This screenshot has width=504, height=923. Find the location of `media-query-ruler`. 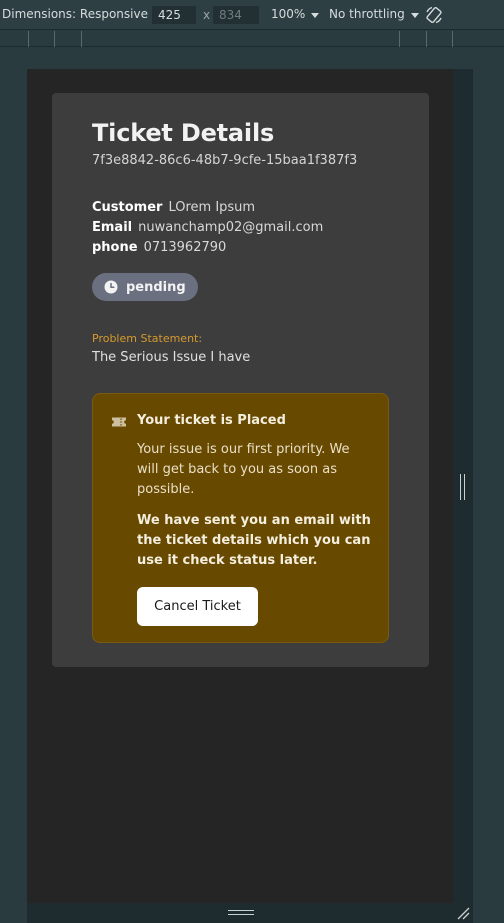

media-query-ruler is located at coordinates (252, 39).